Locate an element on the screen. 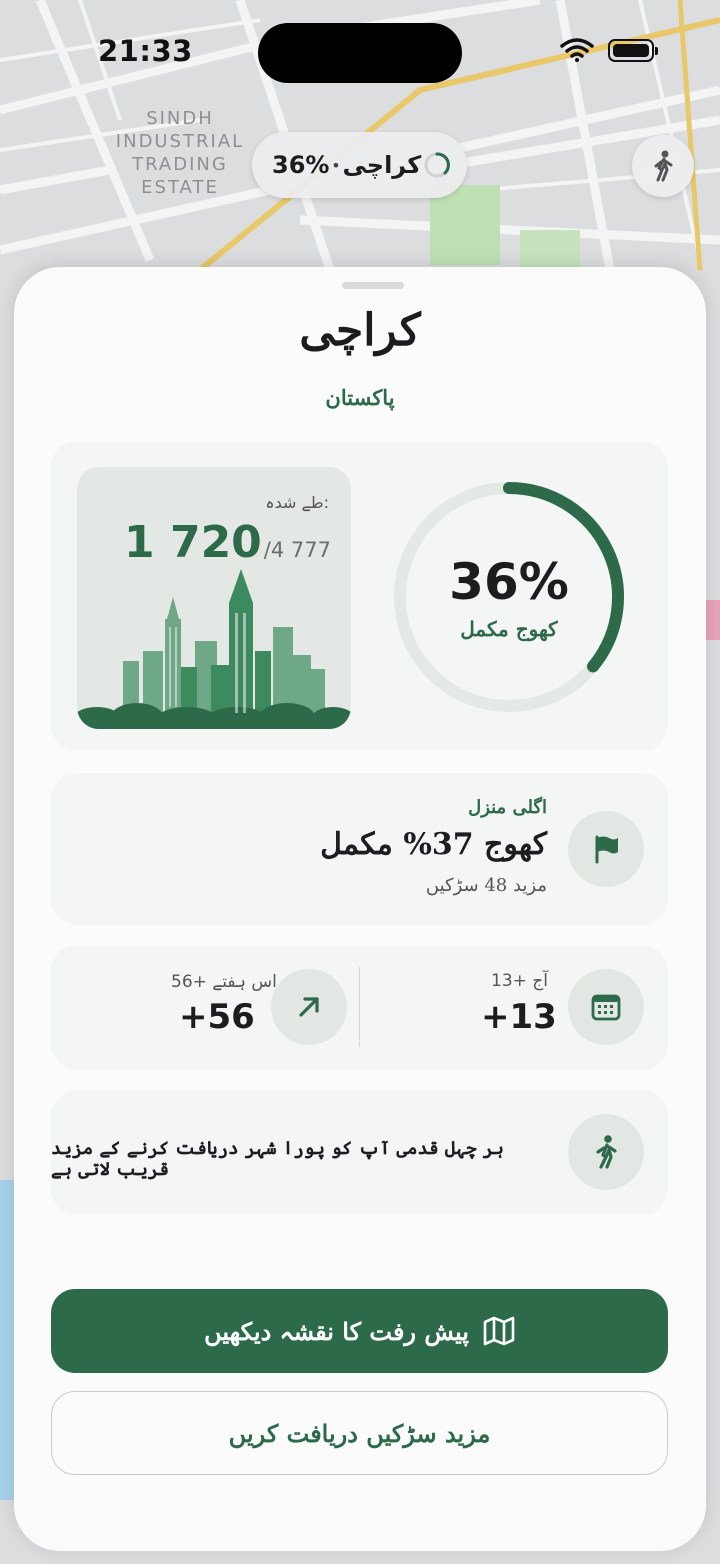  battery-icon is located at coordinates (633, 50).